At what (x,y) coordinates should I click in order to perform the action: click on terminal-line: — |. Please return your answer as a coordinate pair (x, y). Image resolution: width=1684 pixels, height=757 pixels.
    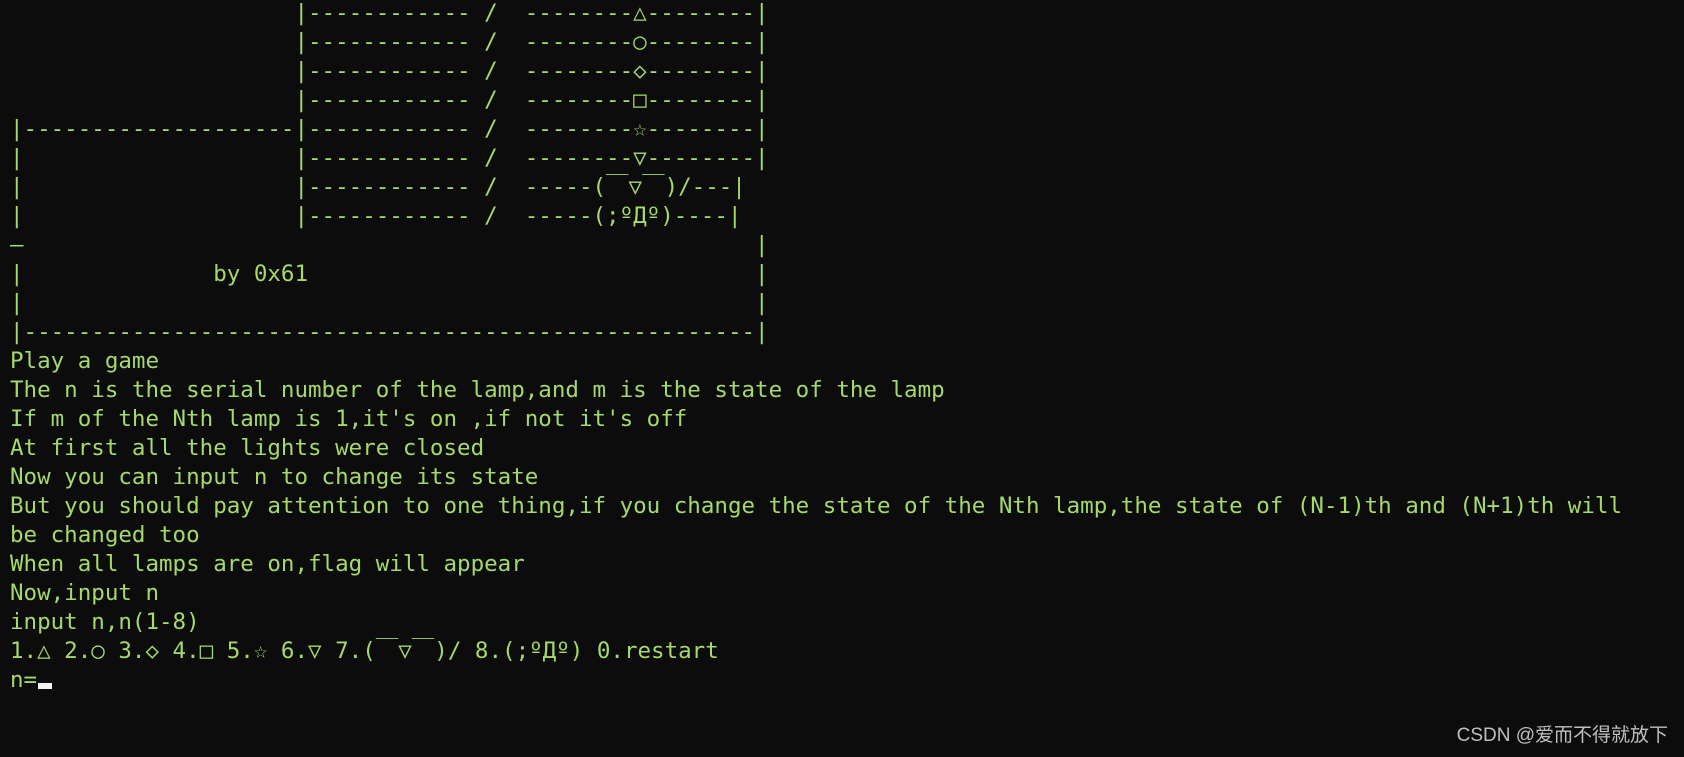
    Looking at the image, I should click on (389, 245).